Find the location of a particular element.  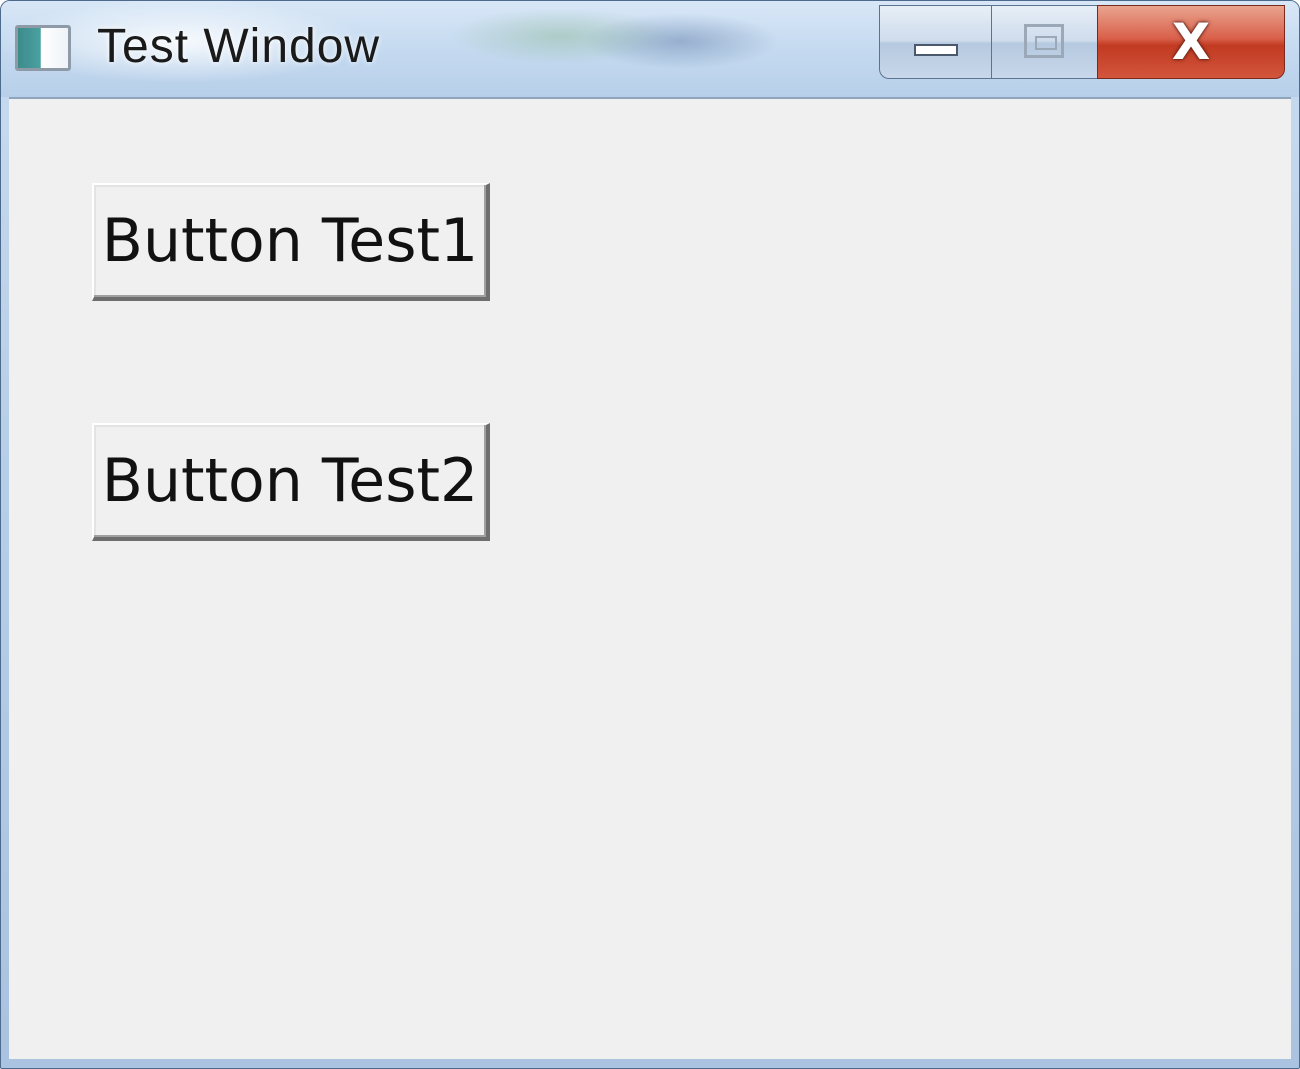

button-test1: Button Test1 is located at coordinates (291, 242).